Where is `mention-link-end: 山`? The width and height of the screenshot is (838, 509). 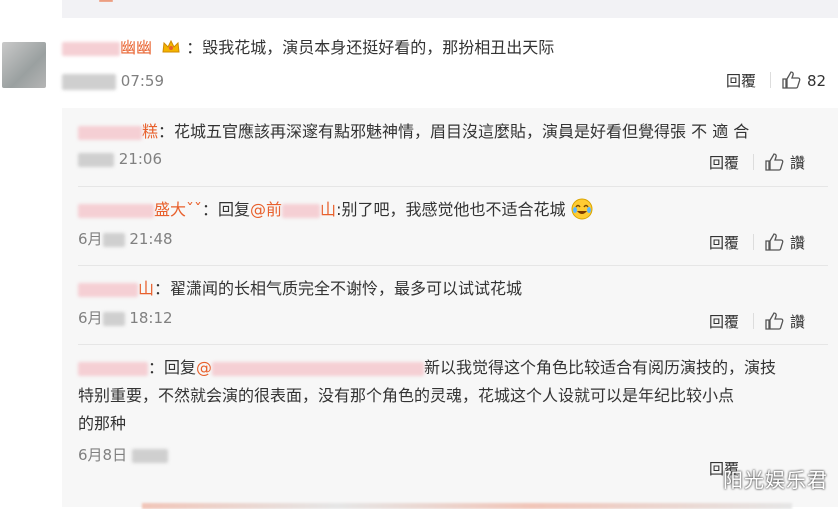 mention-link-end: 山 is located at coordinates (328, 209).